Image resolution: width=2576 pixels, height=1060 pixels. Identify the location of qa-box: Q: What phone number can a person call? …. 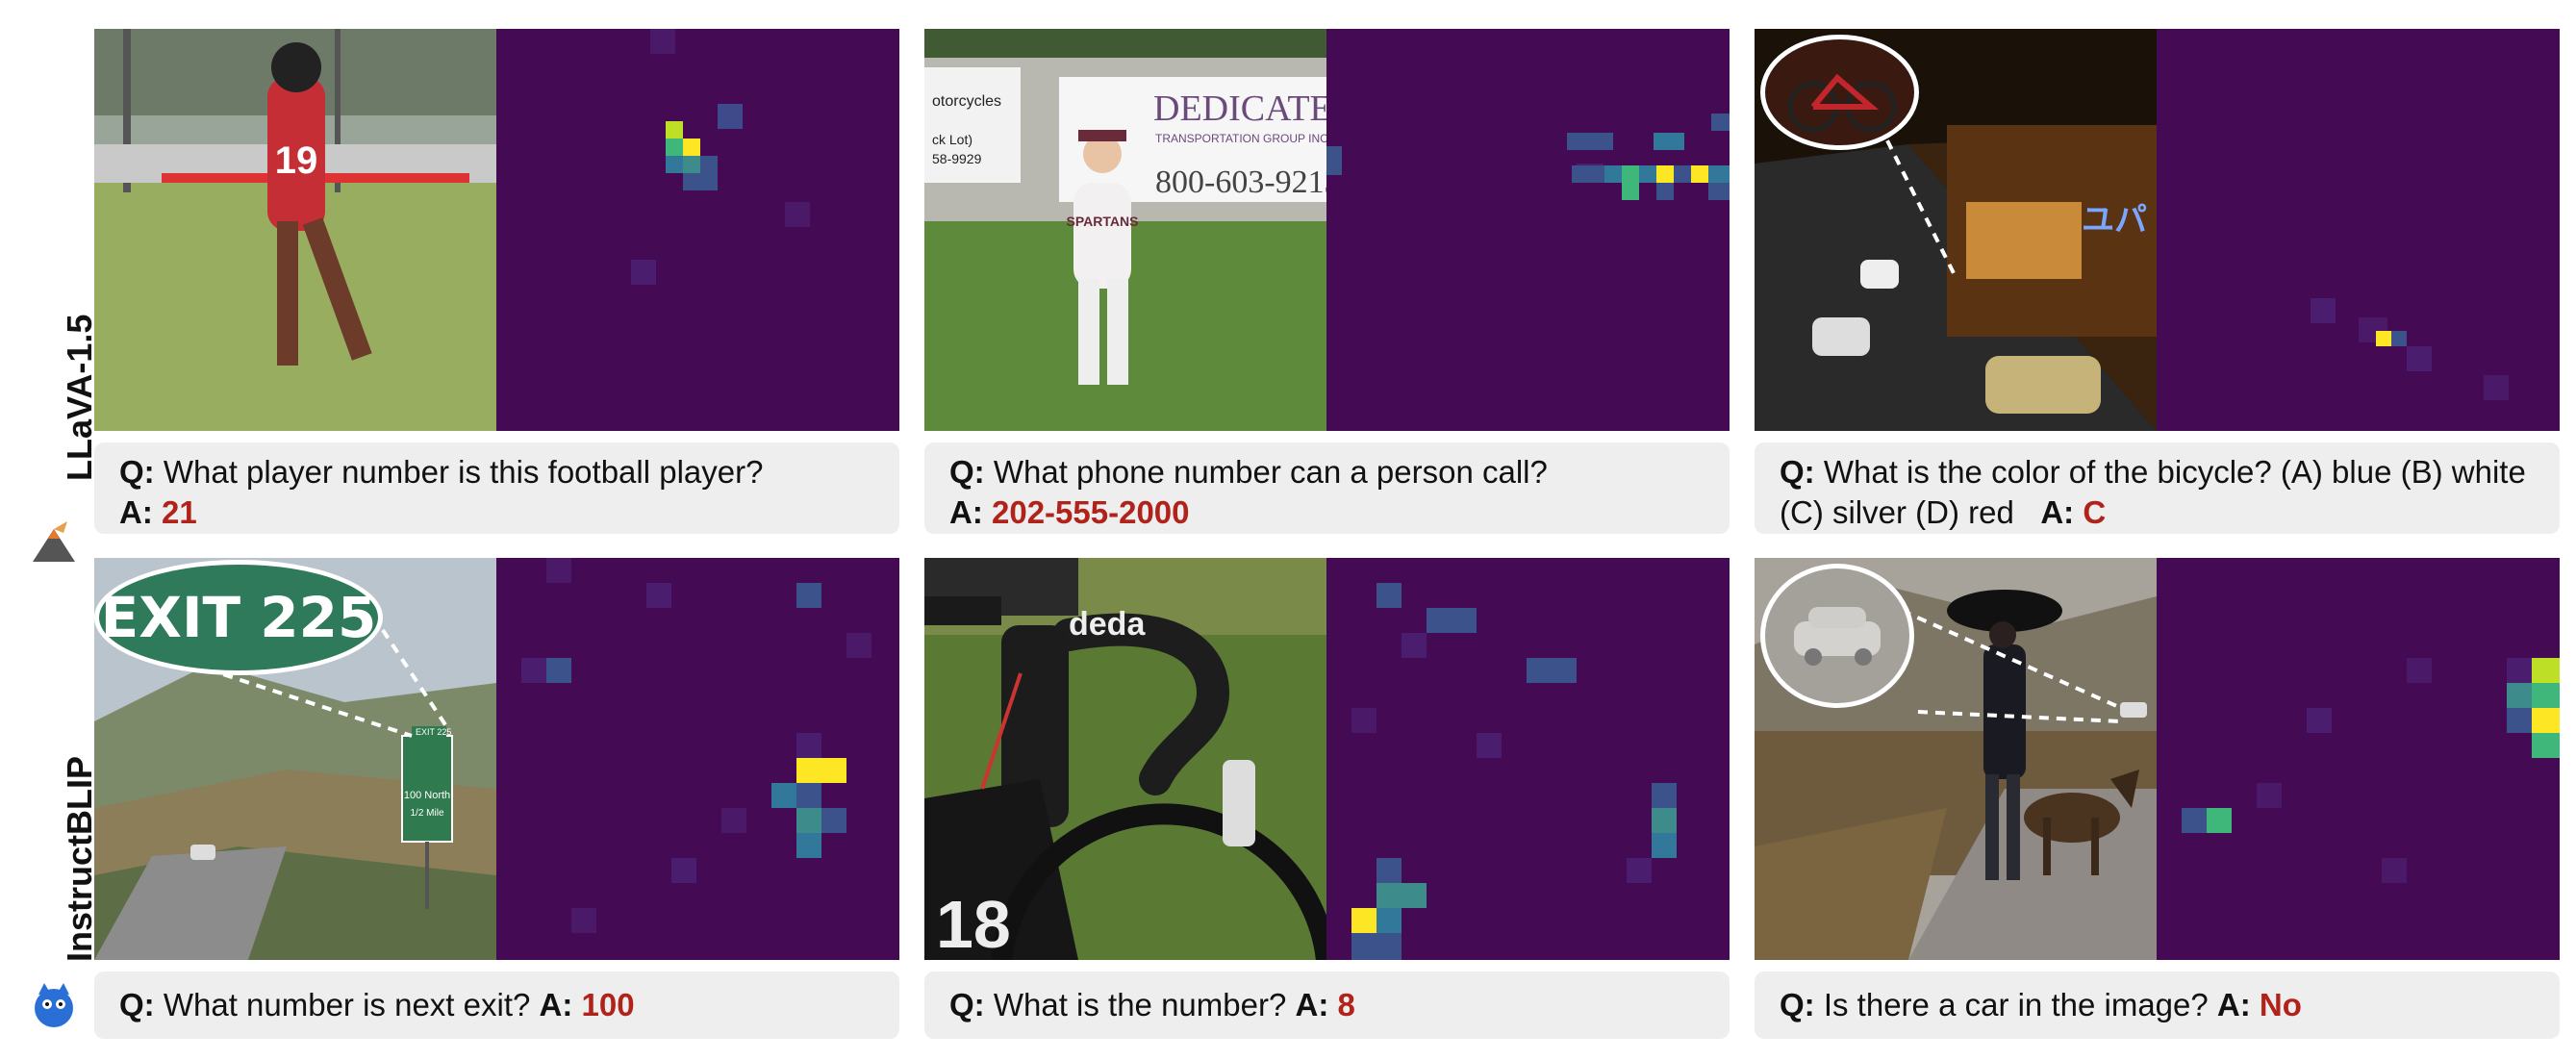
(1327, 488).